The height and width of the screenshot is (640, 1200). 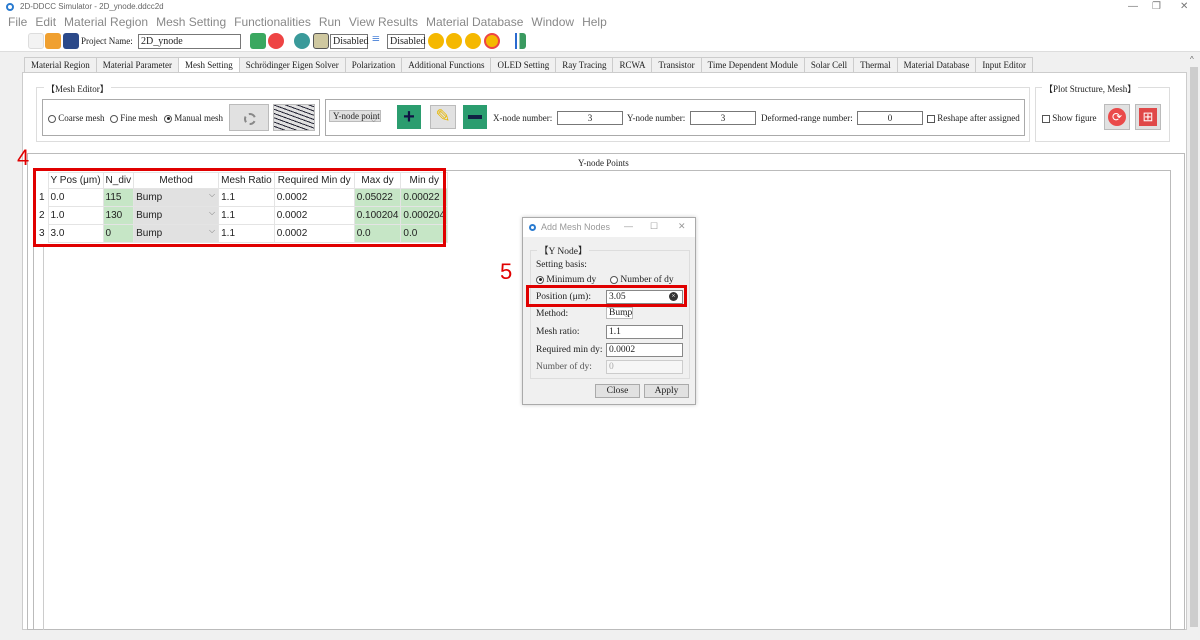 I want to click on tab-material-database: Material Database, so click(x=936, y=65).